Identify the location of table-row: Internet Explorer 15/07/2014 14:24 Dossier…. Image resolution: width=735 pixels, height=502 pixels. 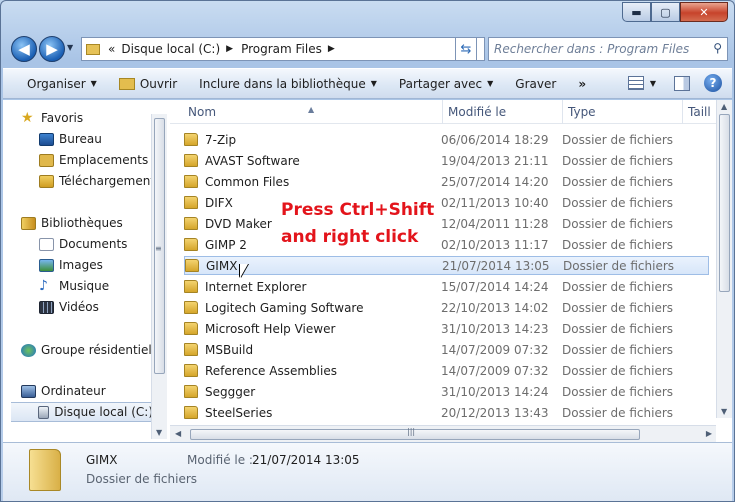
(446, 286).